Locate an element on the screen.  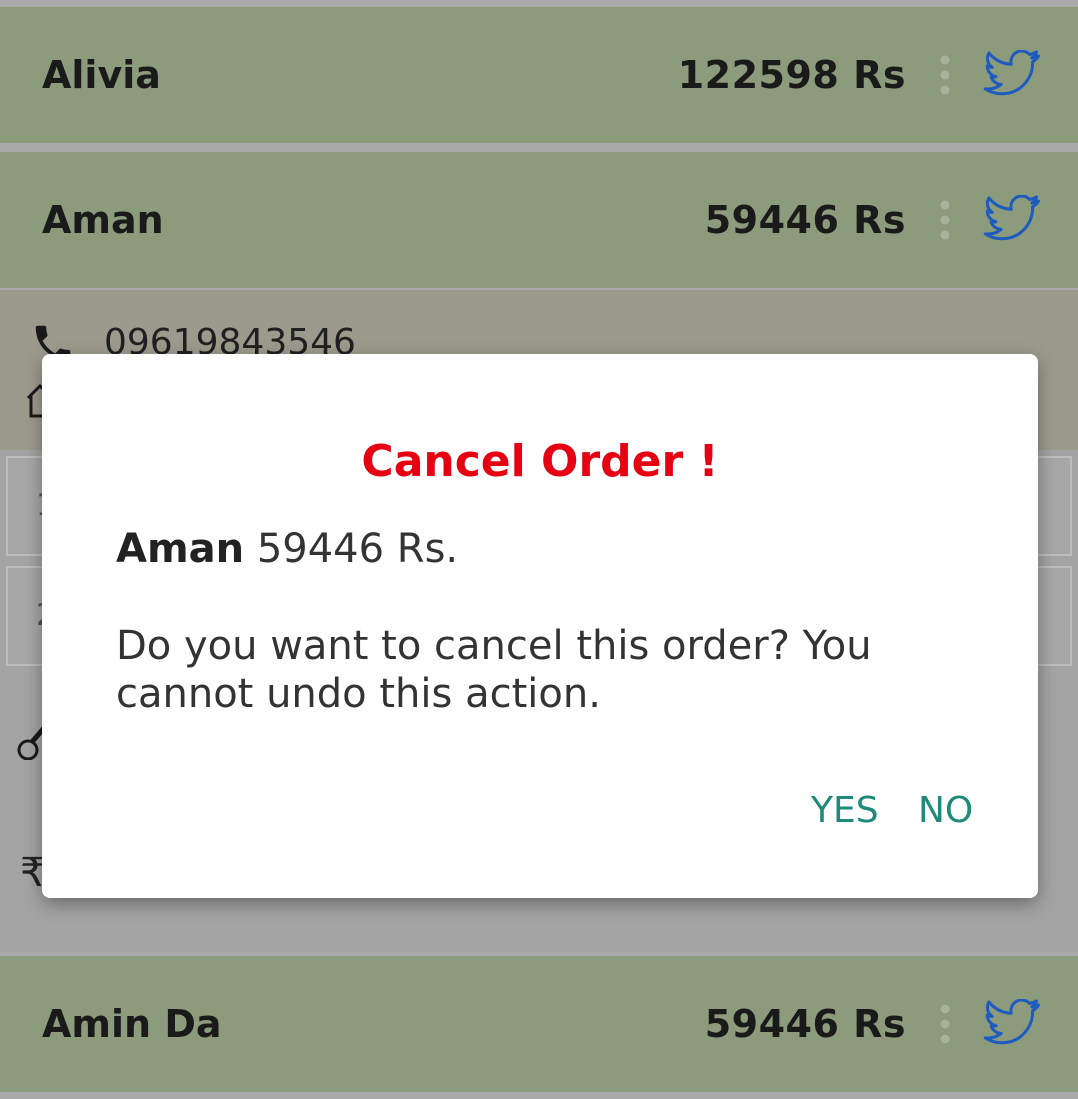
dialog-summary: Aman 59446 Rs. is located at coordinates (287, 549).